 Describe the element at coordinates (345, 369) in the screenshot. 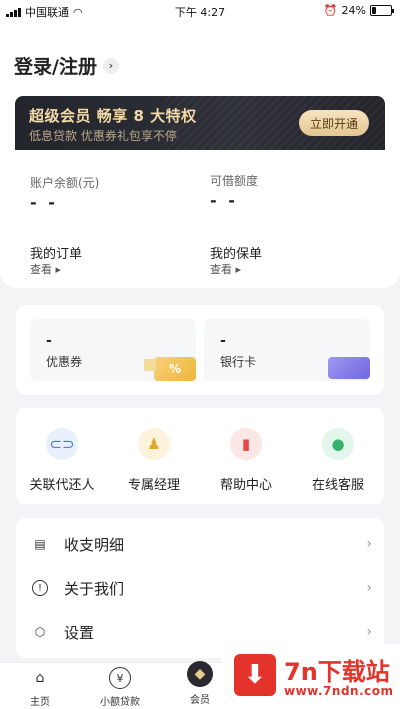

I see `bank-card-icon` at that location.